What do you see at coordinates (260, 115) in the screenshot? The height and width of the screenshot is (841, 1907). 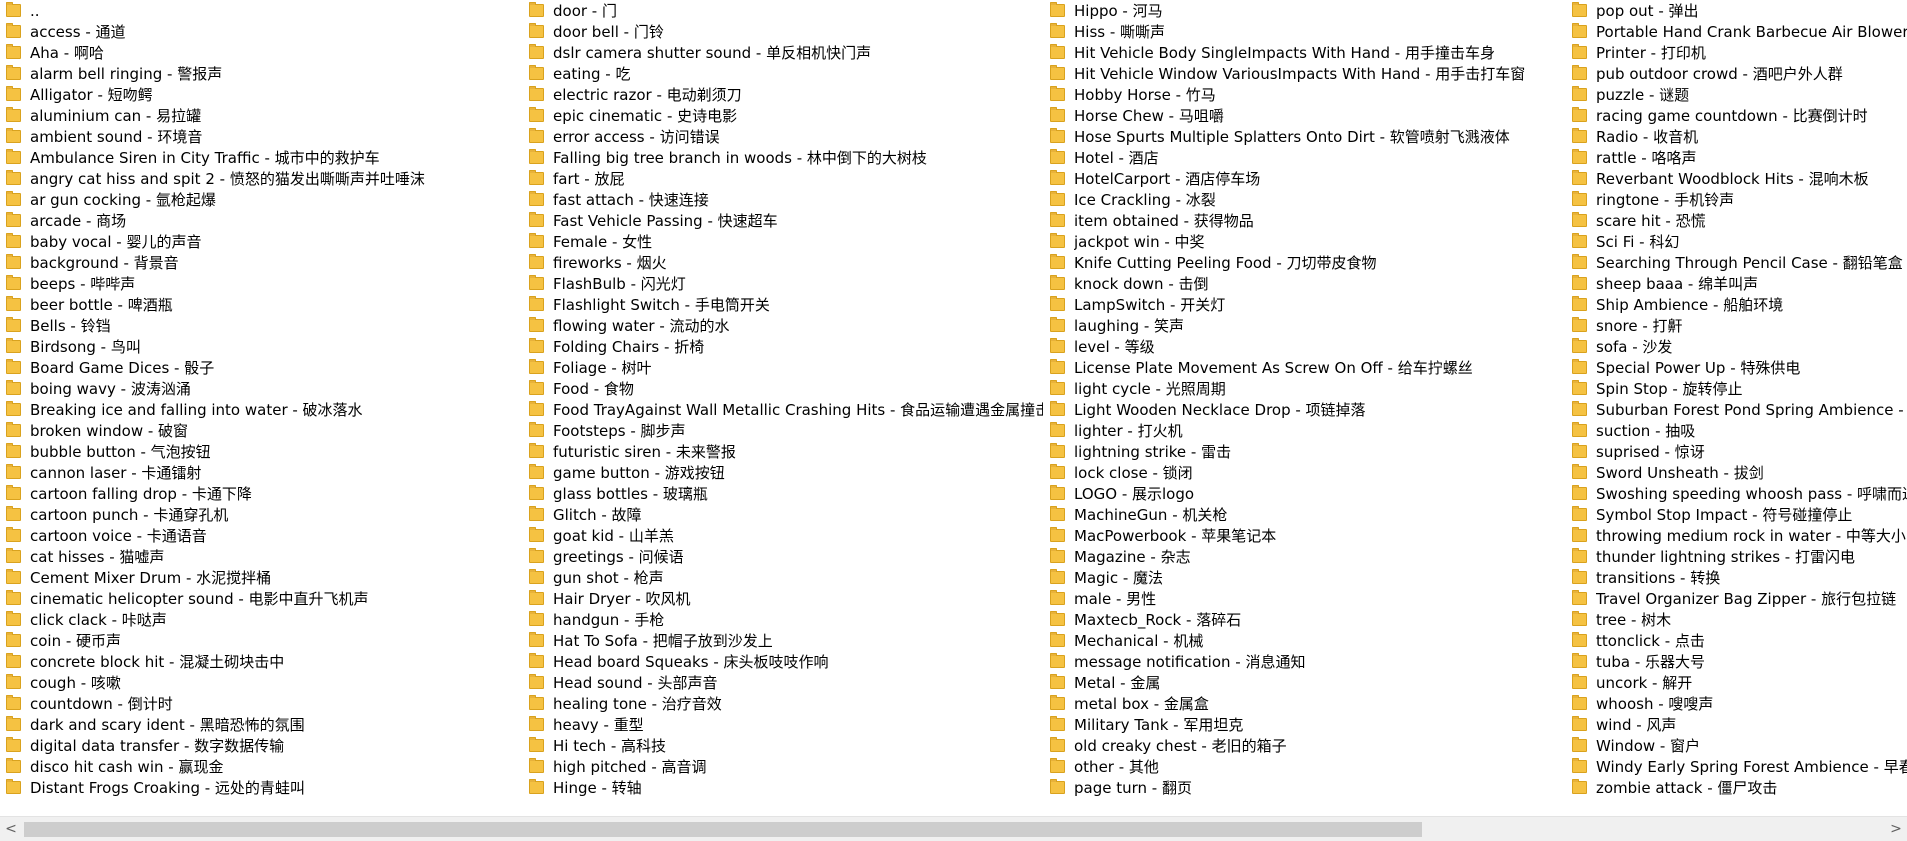 I see `folder-item: aluminium can - 易拉罐` at bounding box center [260, 115].